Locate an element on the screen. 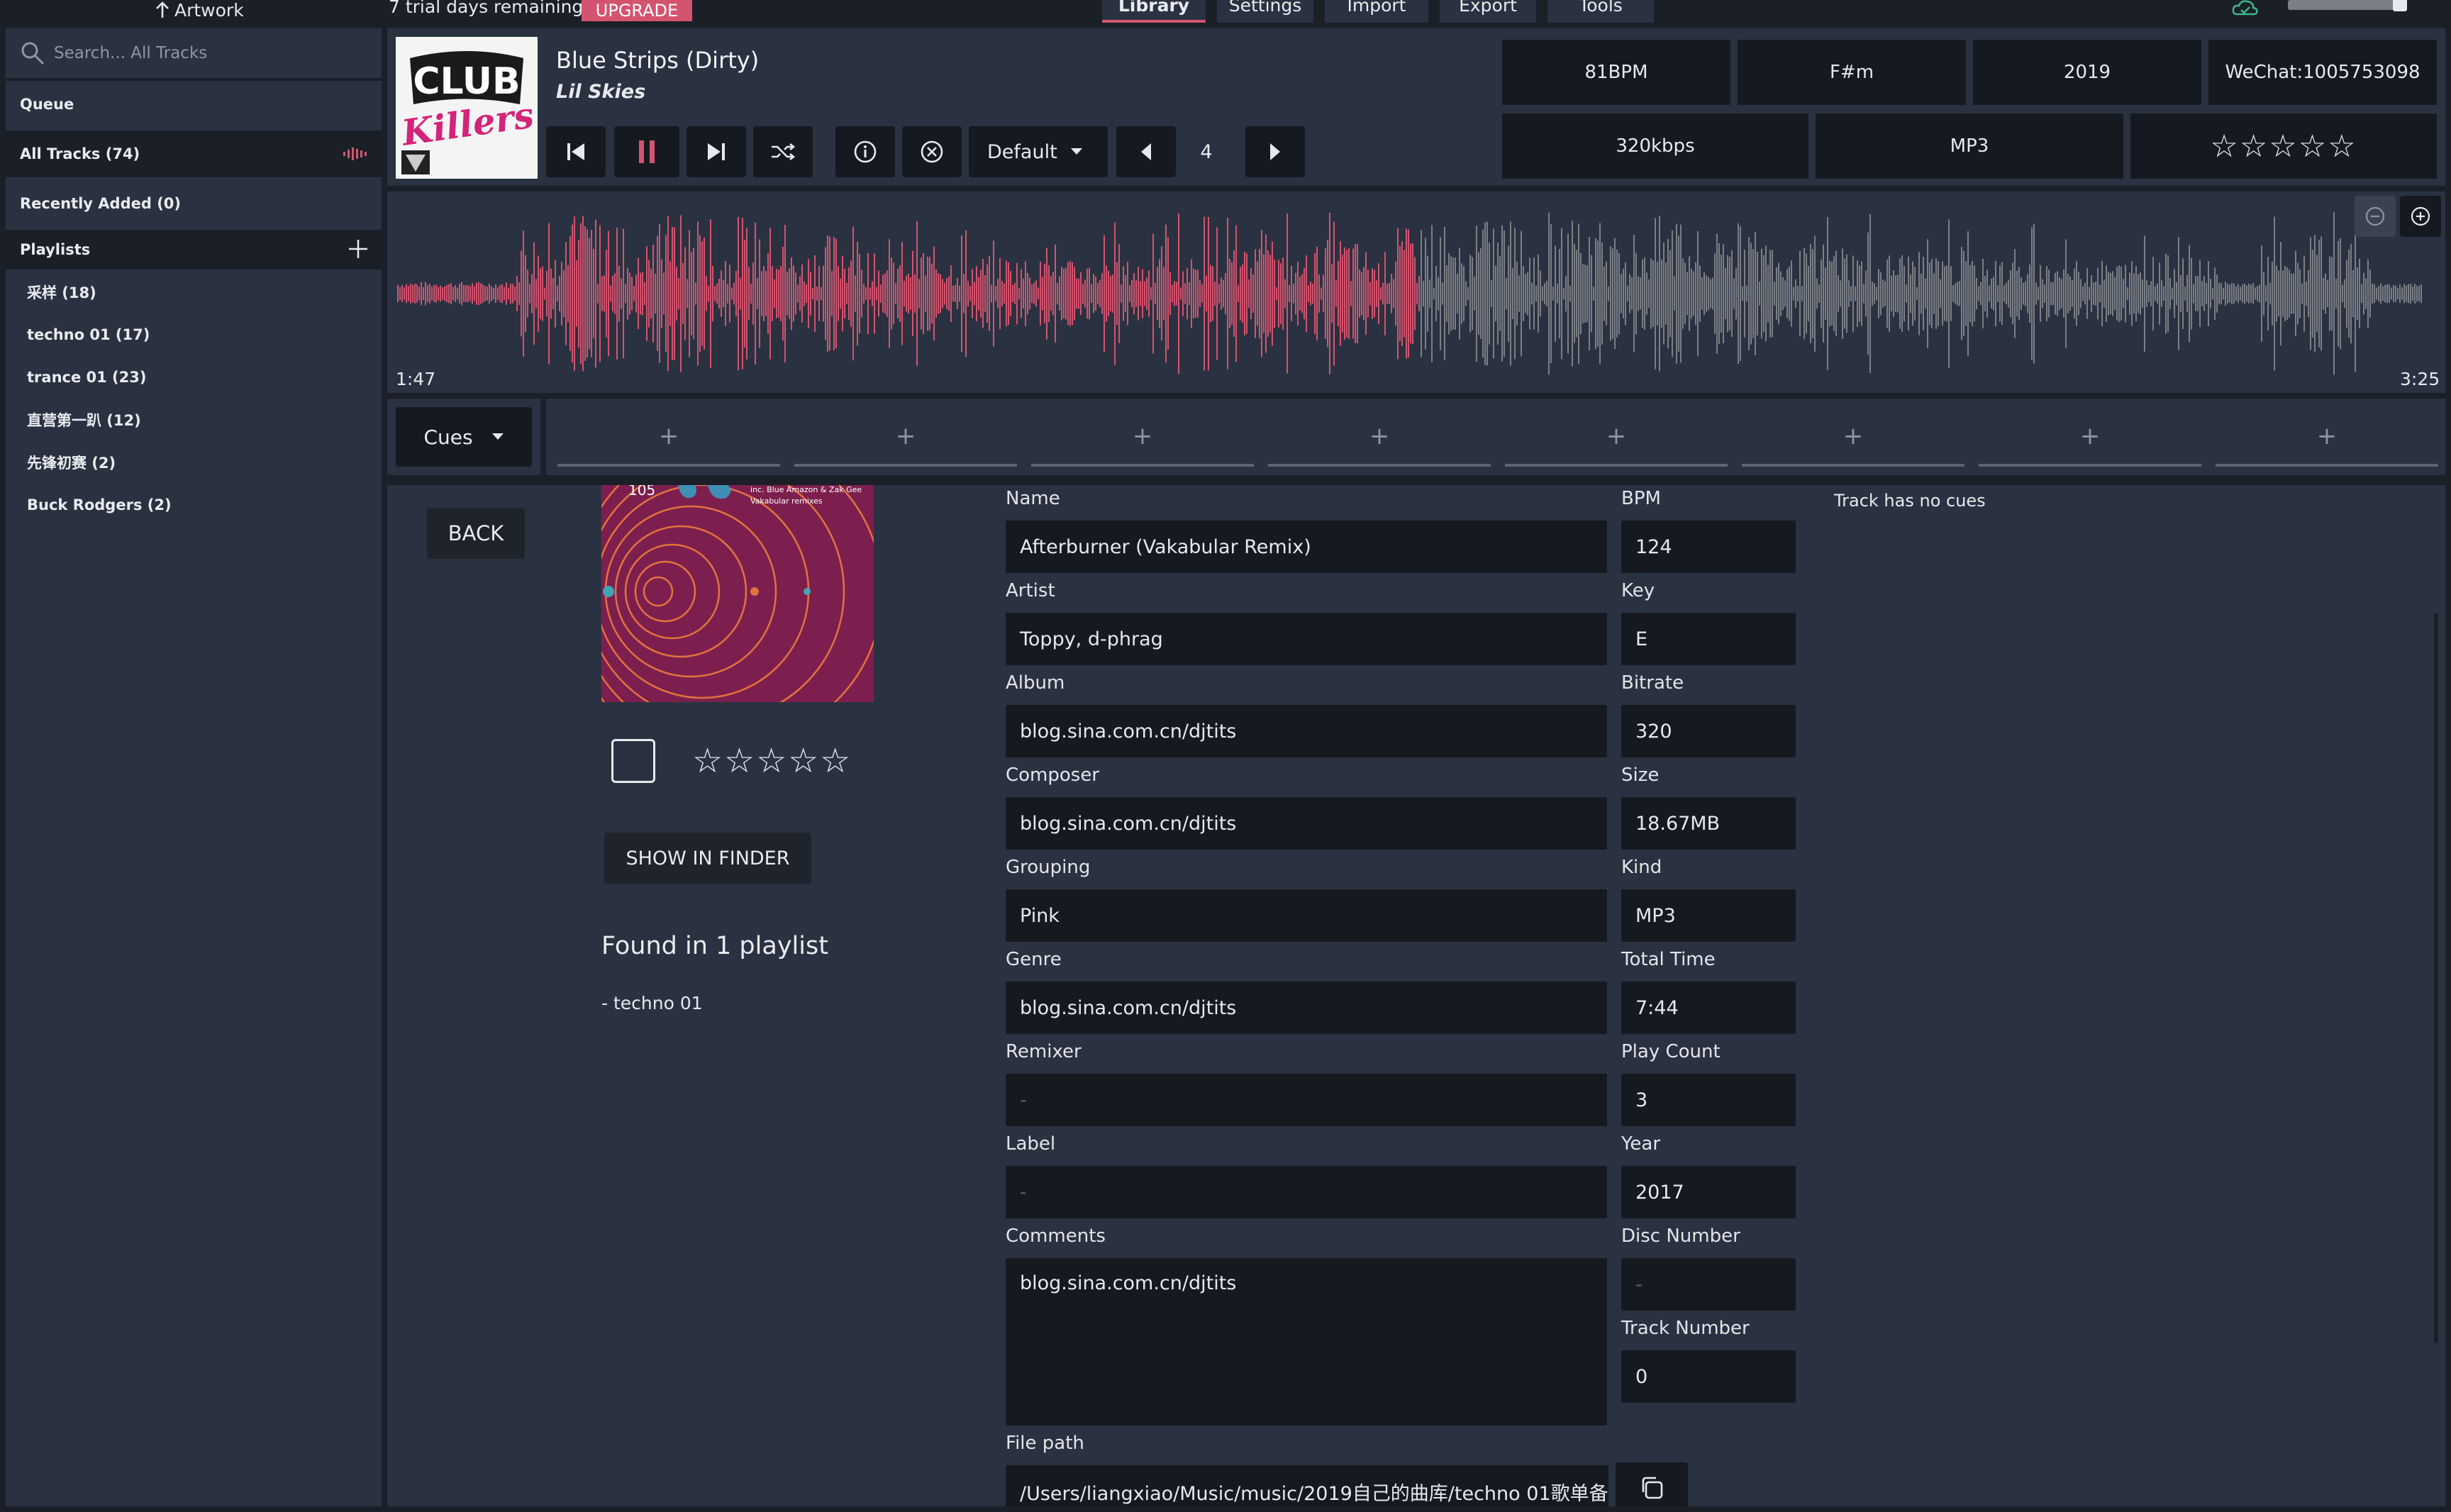 This screenshot has height=1512, width=2451. track-rating-stars: ☆☆☆☆☆ is located at coordinates (772, 761).